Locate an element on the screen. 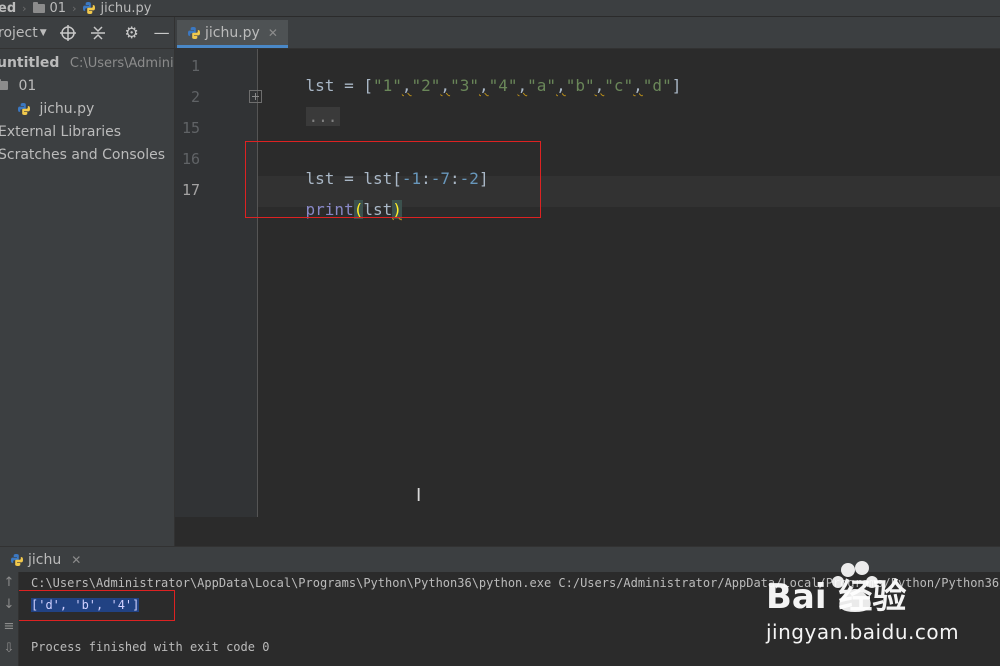  tree-item-file: jichu.py is located at coordinates (87, 109).